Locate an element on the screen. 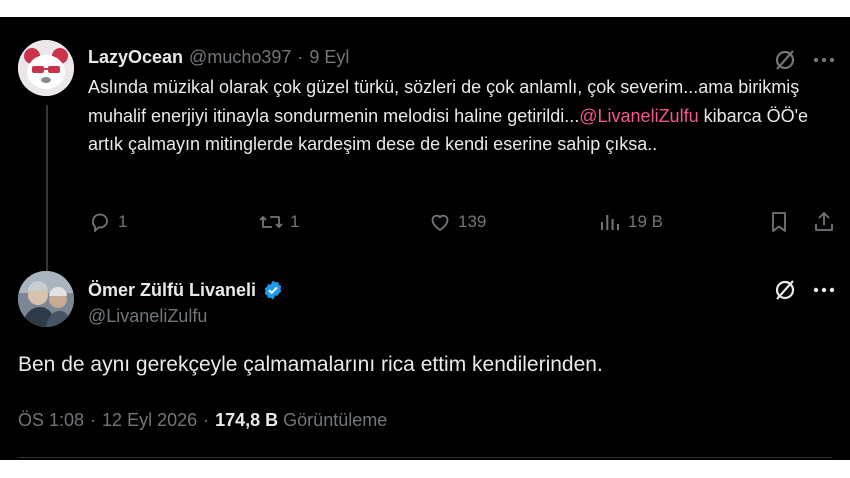 Image resolution: width=850 pixels, height=478 pixels. panda-avatar-icon is located at coordinates (46, 68).